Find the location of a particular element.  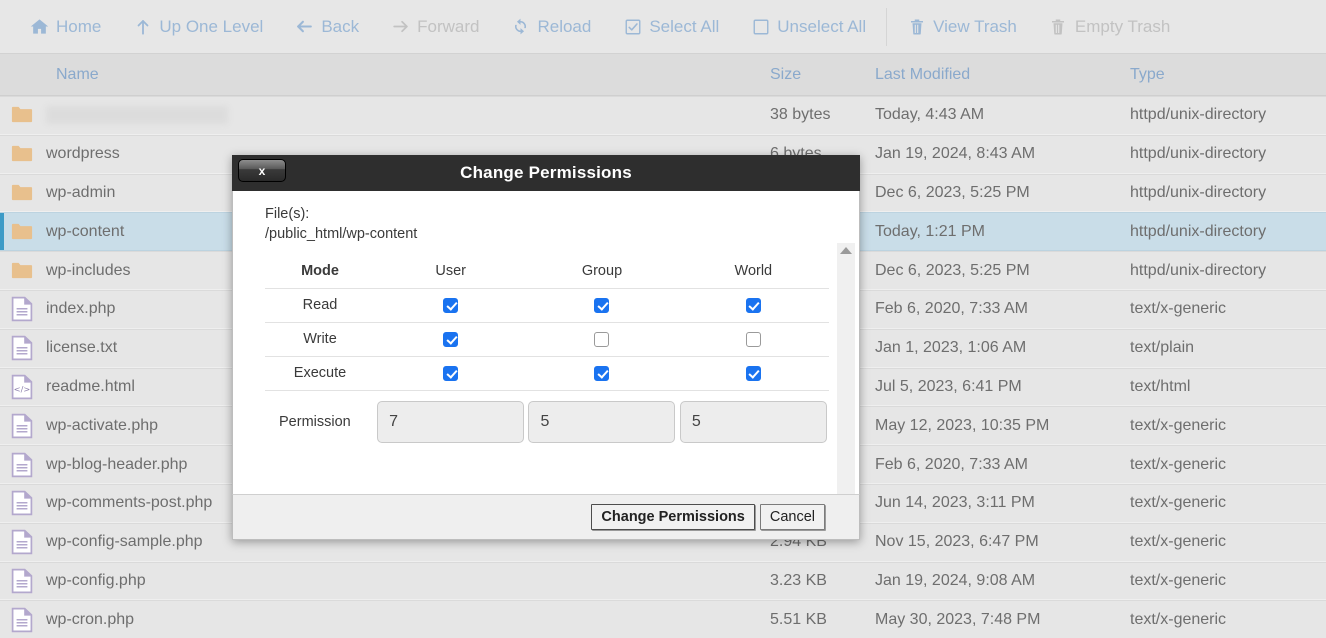

cell-name is located at coordinates (385, 115).